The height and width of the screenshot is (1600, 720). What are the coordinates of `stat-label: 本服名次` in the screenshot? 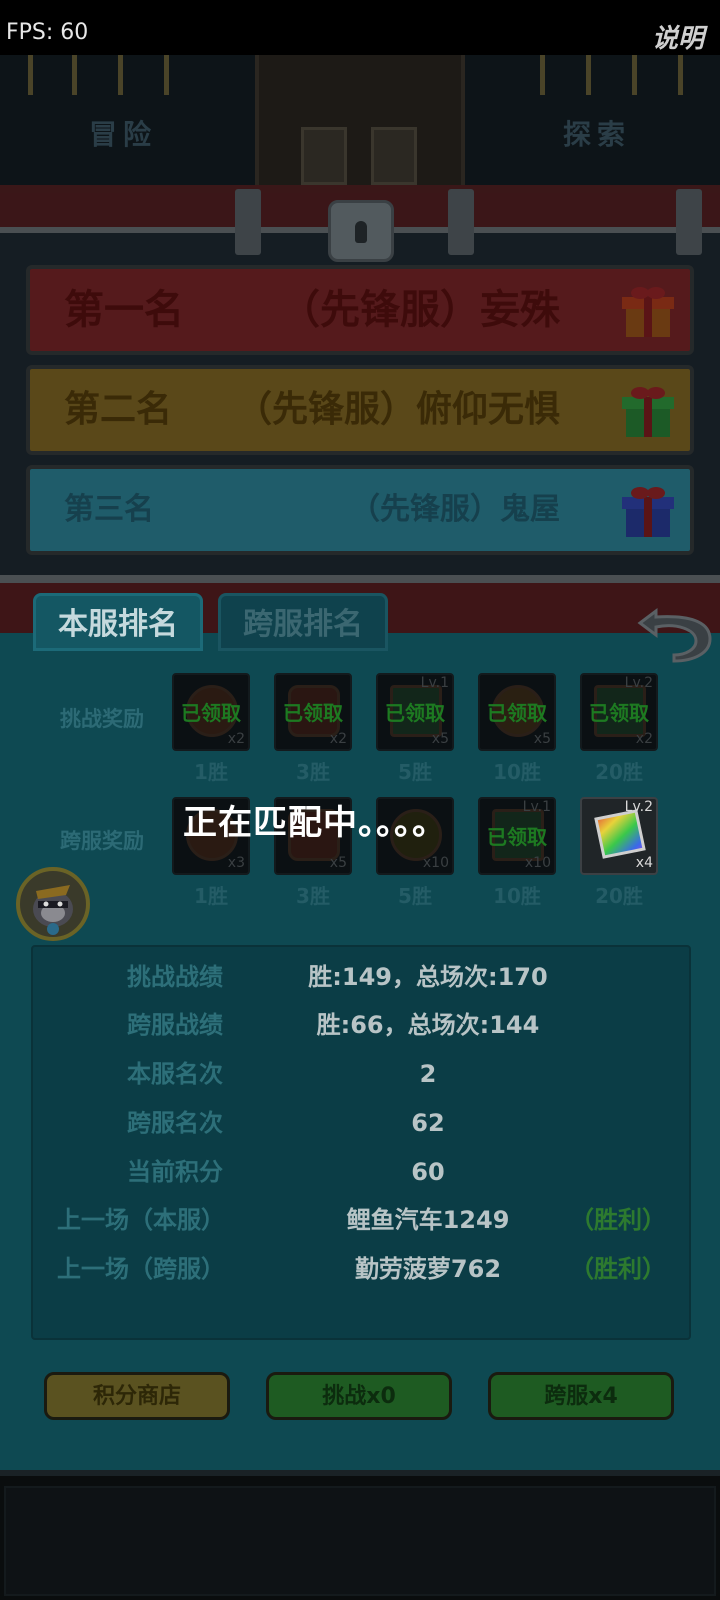 It's located at (175, 1074).